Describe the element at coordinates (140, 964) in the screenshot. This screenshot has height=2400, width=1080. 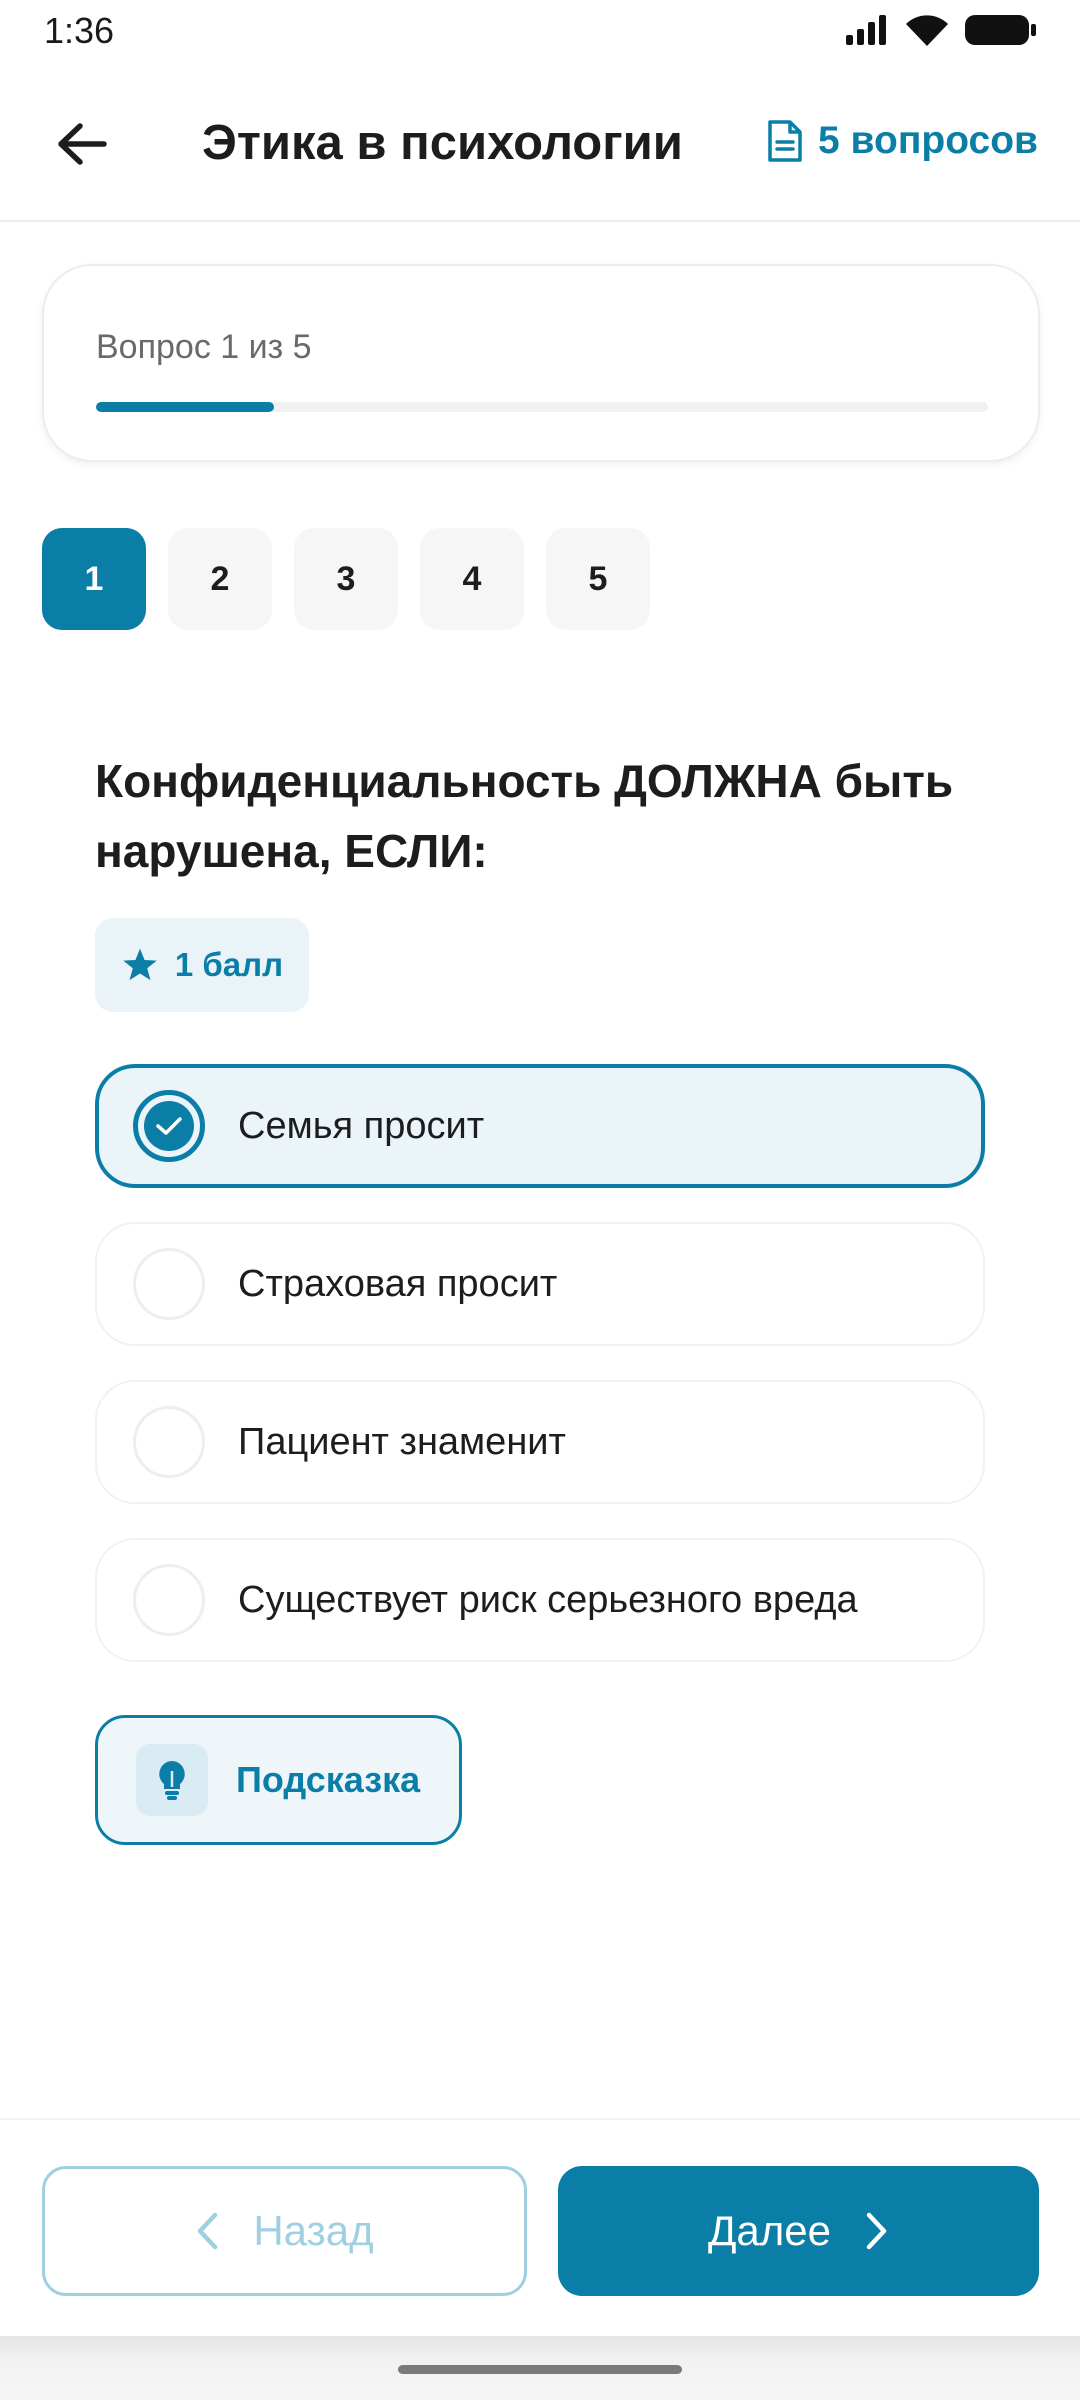
I see `star-icon` at that location.